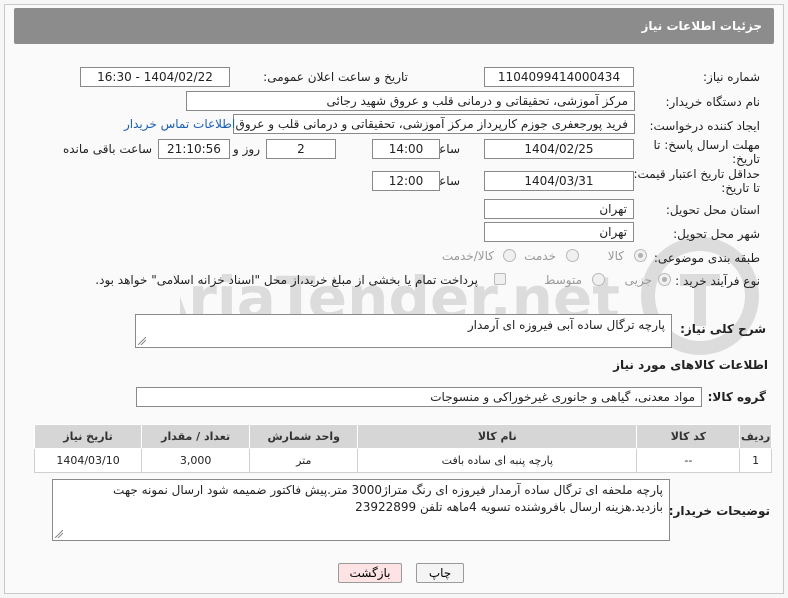  What do you see at coordinates (500, 279) in the screenshot?
I see `treasury-payment-checkbox` at bounding box center [500, 279].